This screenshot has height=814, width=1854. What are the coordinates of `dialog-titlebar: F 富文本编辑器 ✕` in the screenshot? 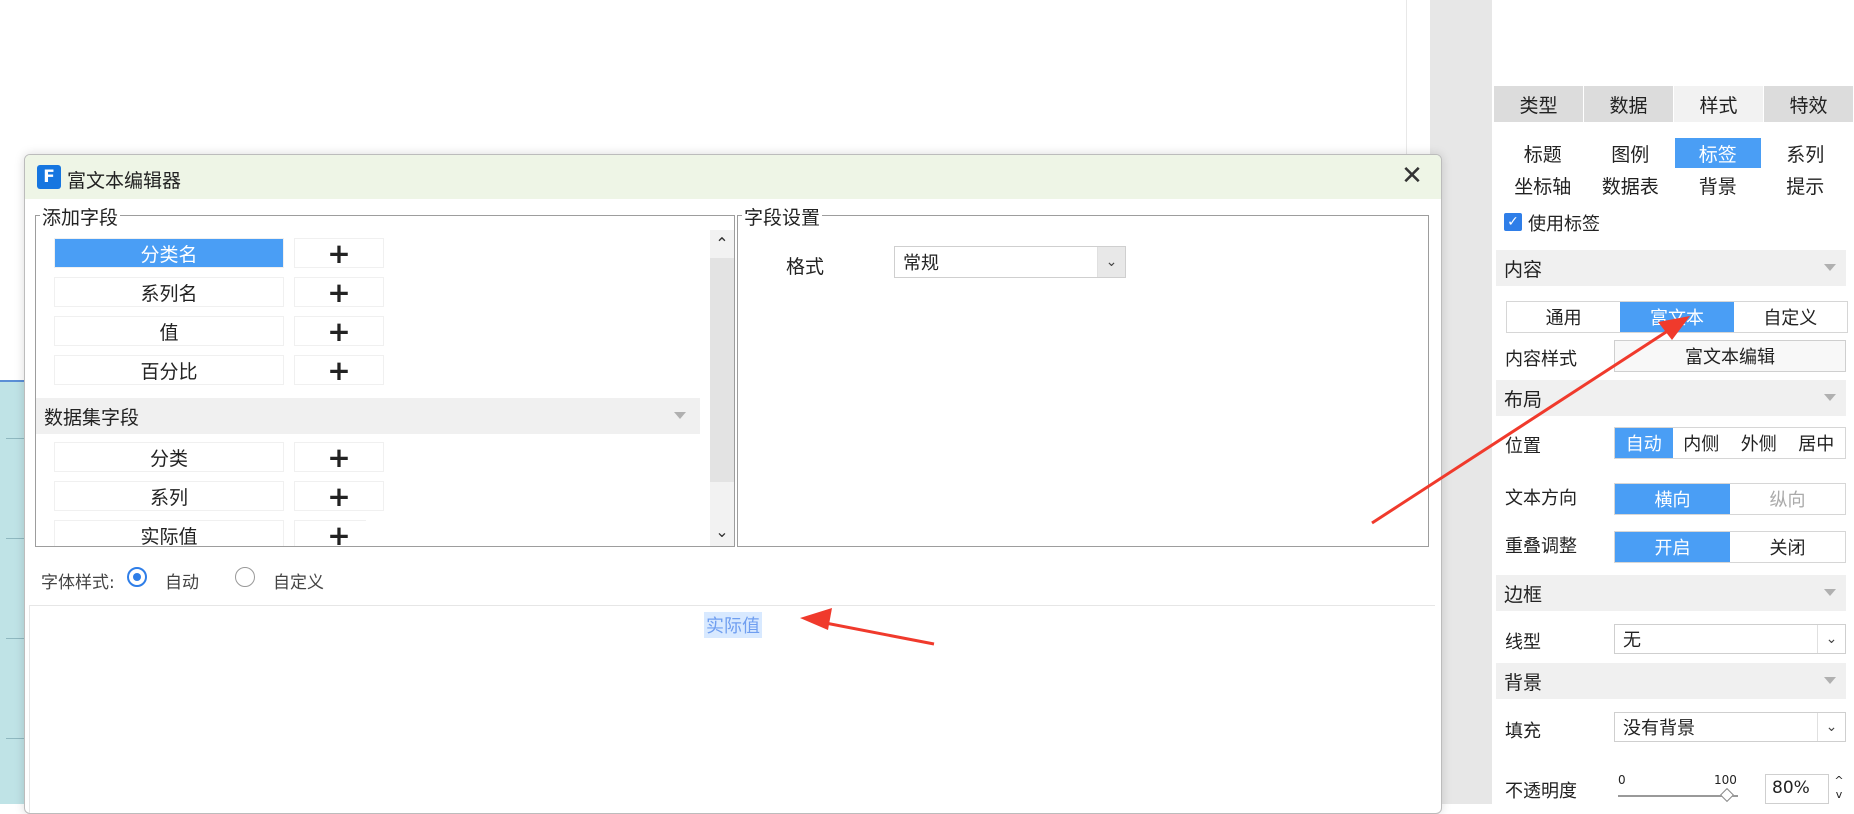 It's located at (733, 177).